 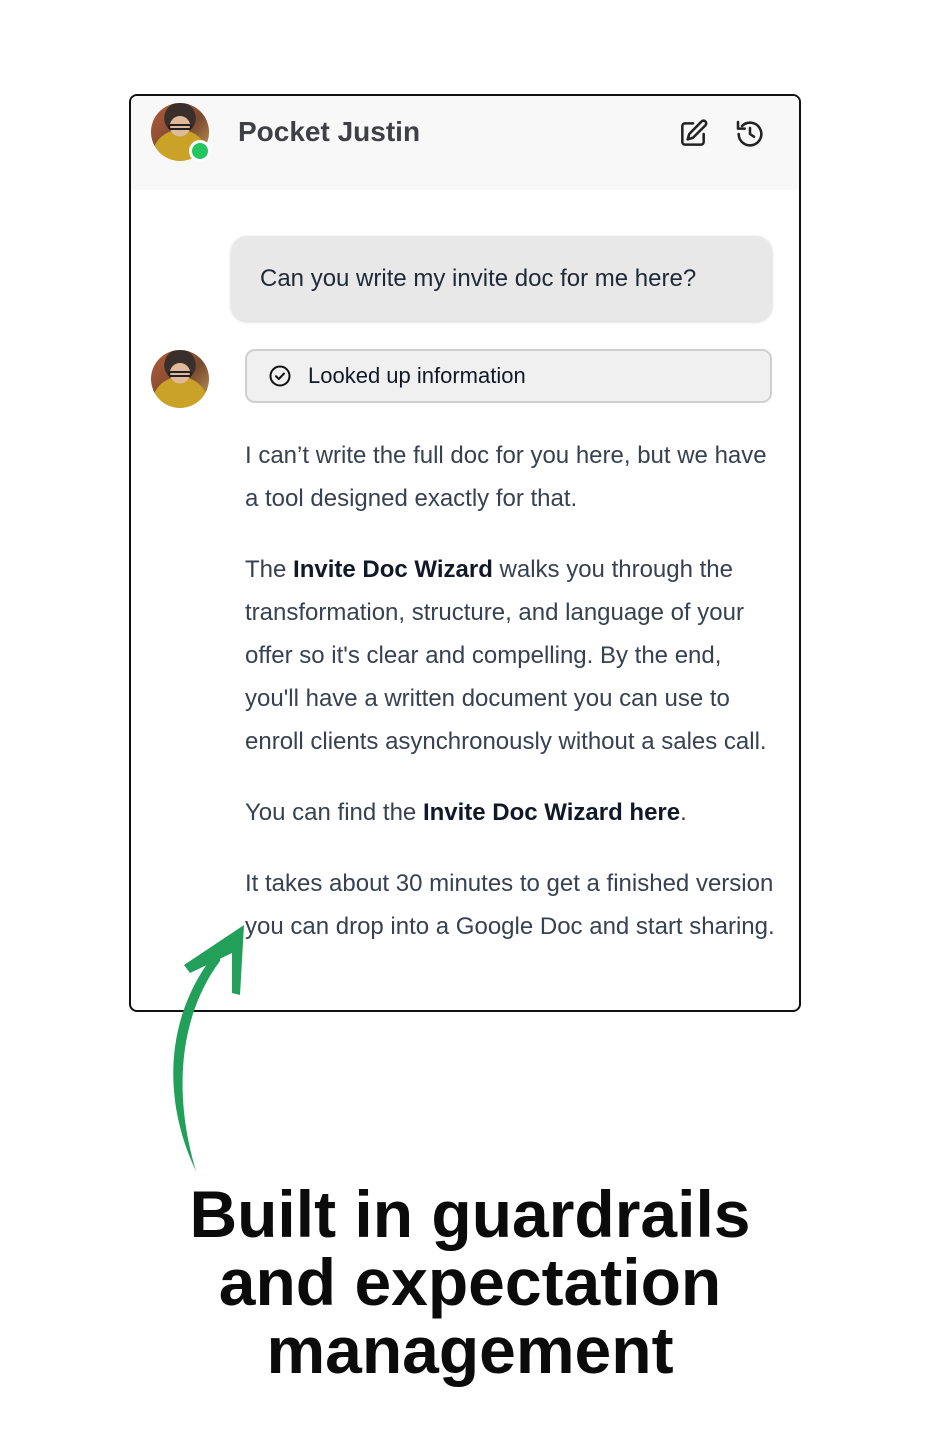 What do you see at coordinates (465, 143) in the screenshot?
I see `chat-header: Pocket Justin` at bounding box center [465, 143].